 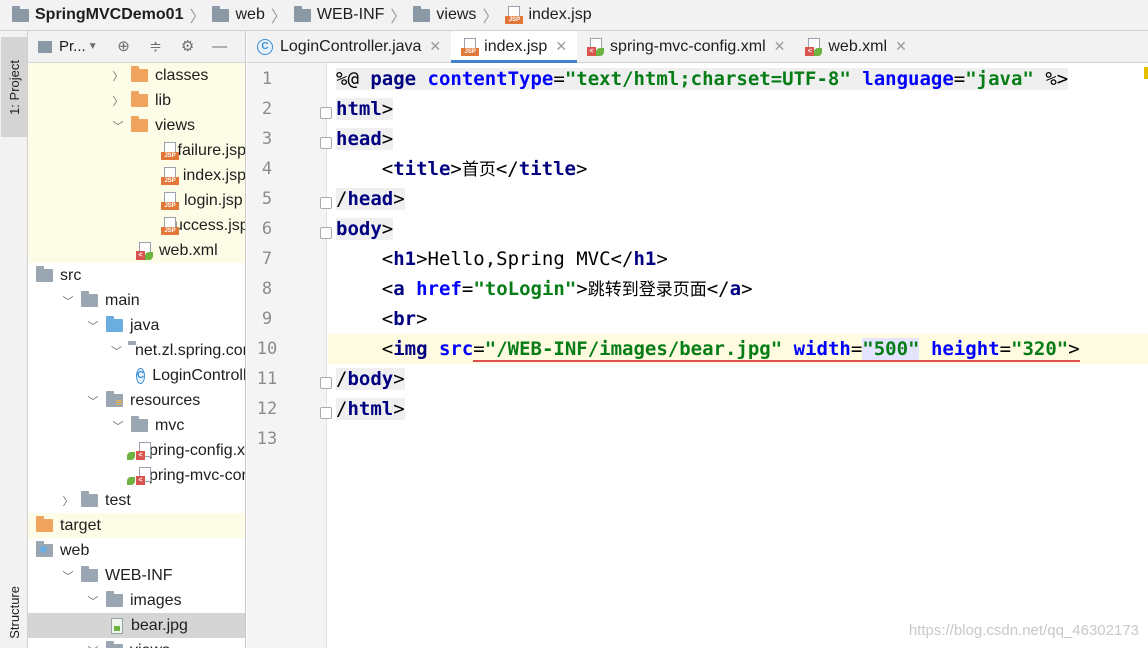 I want to click on tree-item: ﹀ mvc, so click(x=136, y=425).